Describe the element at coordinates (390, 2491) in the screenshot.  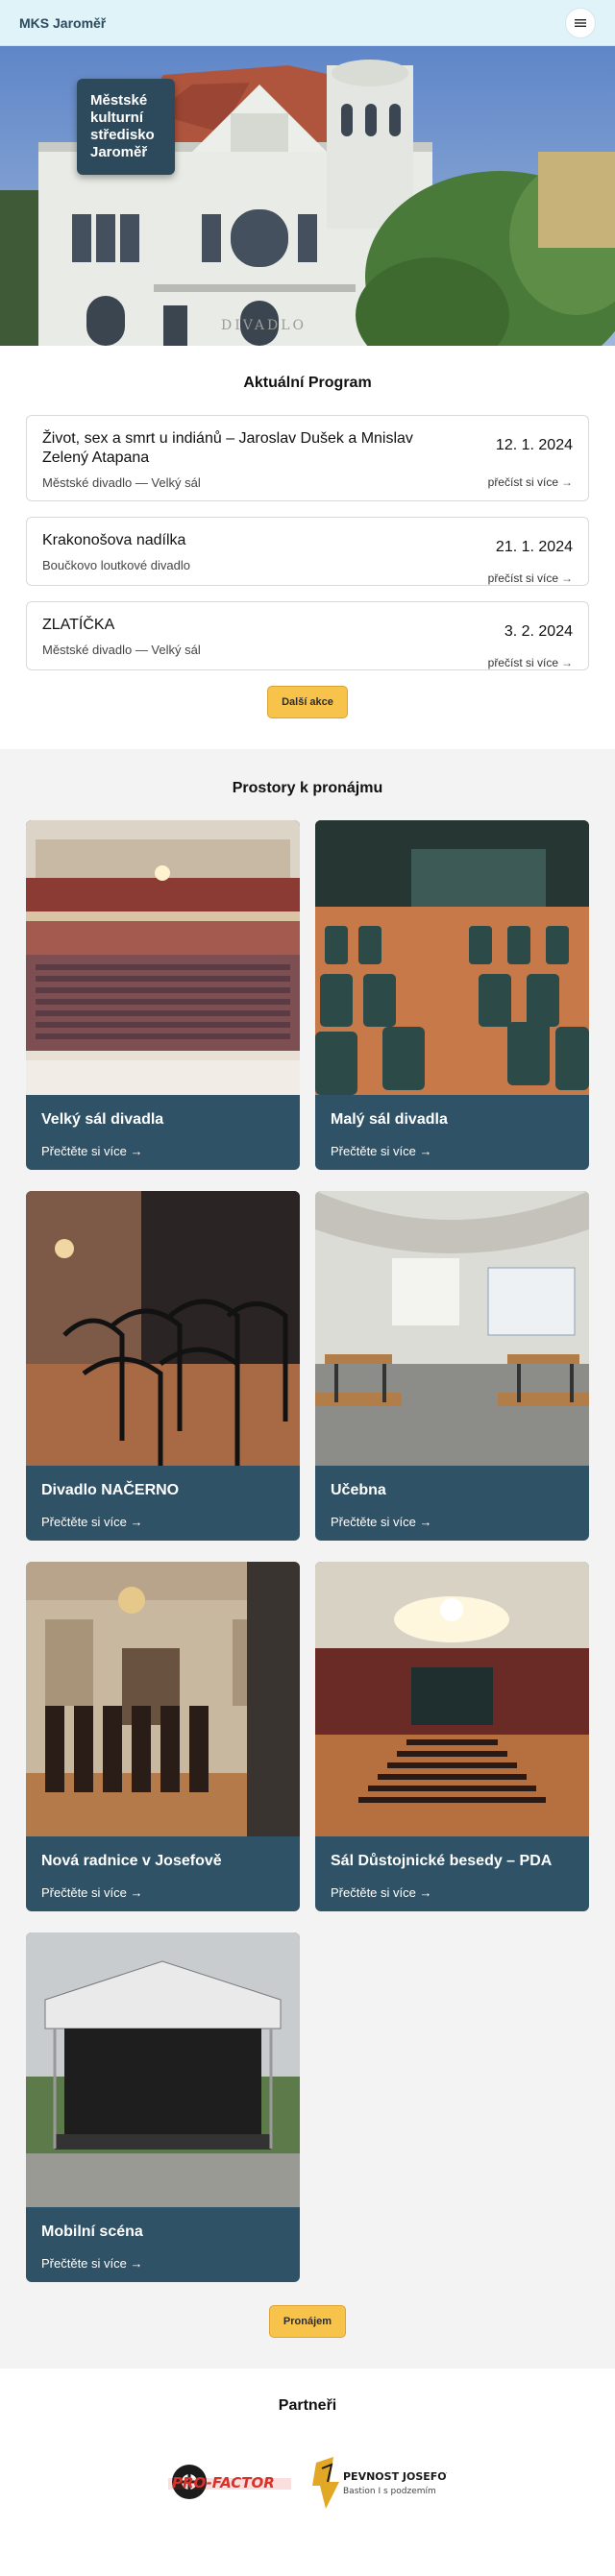
I see `svg-text: Bastion I s podzemím` at that location.